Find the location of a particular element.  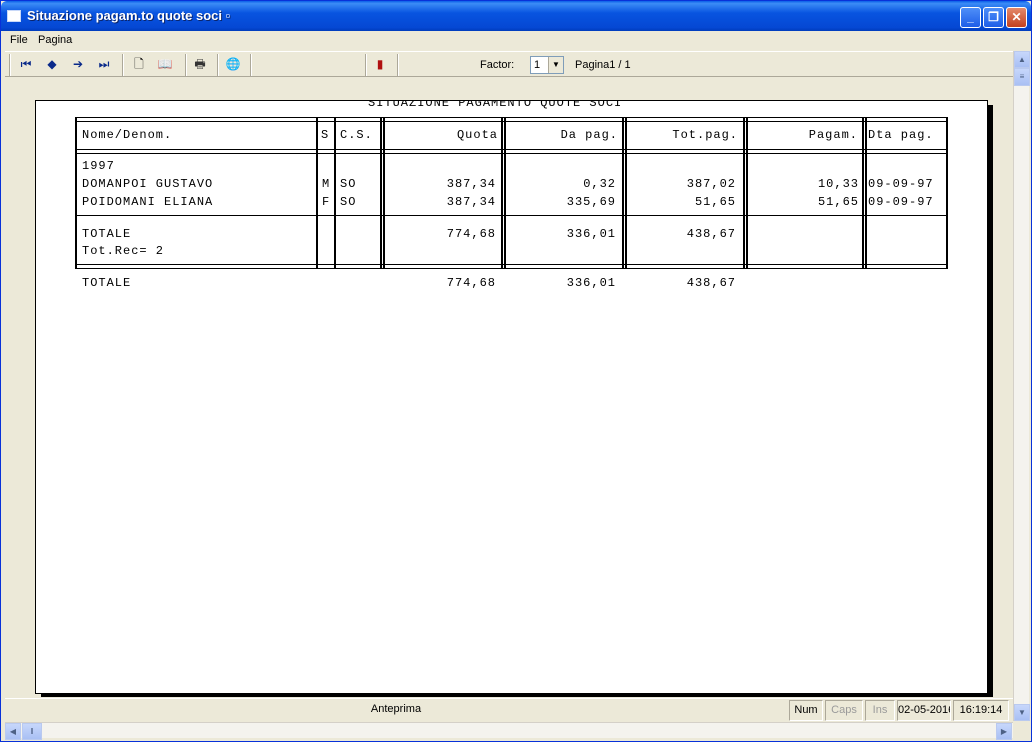

subtotal-quota: 774,68 is located at coordinates (471, 234).